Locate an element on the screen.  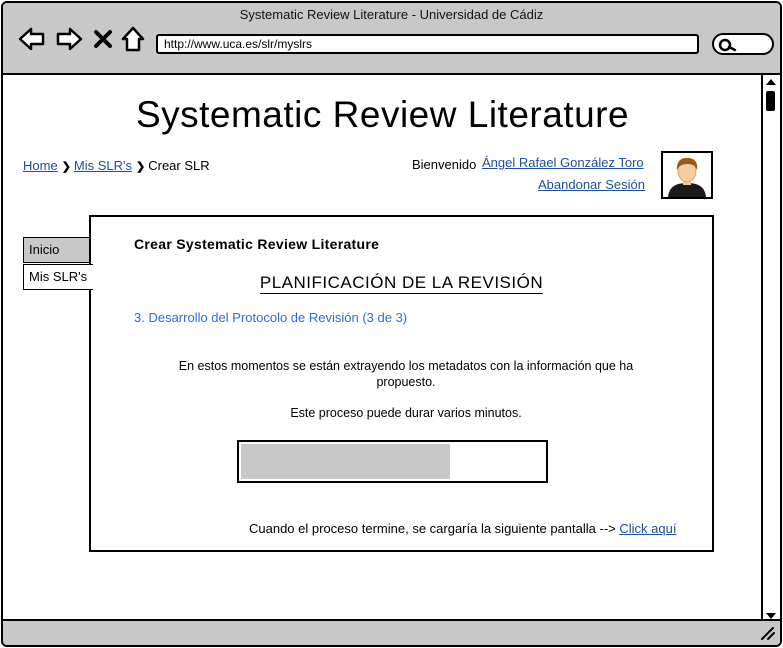
status-bar is located at coordinates (391, 632).